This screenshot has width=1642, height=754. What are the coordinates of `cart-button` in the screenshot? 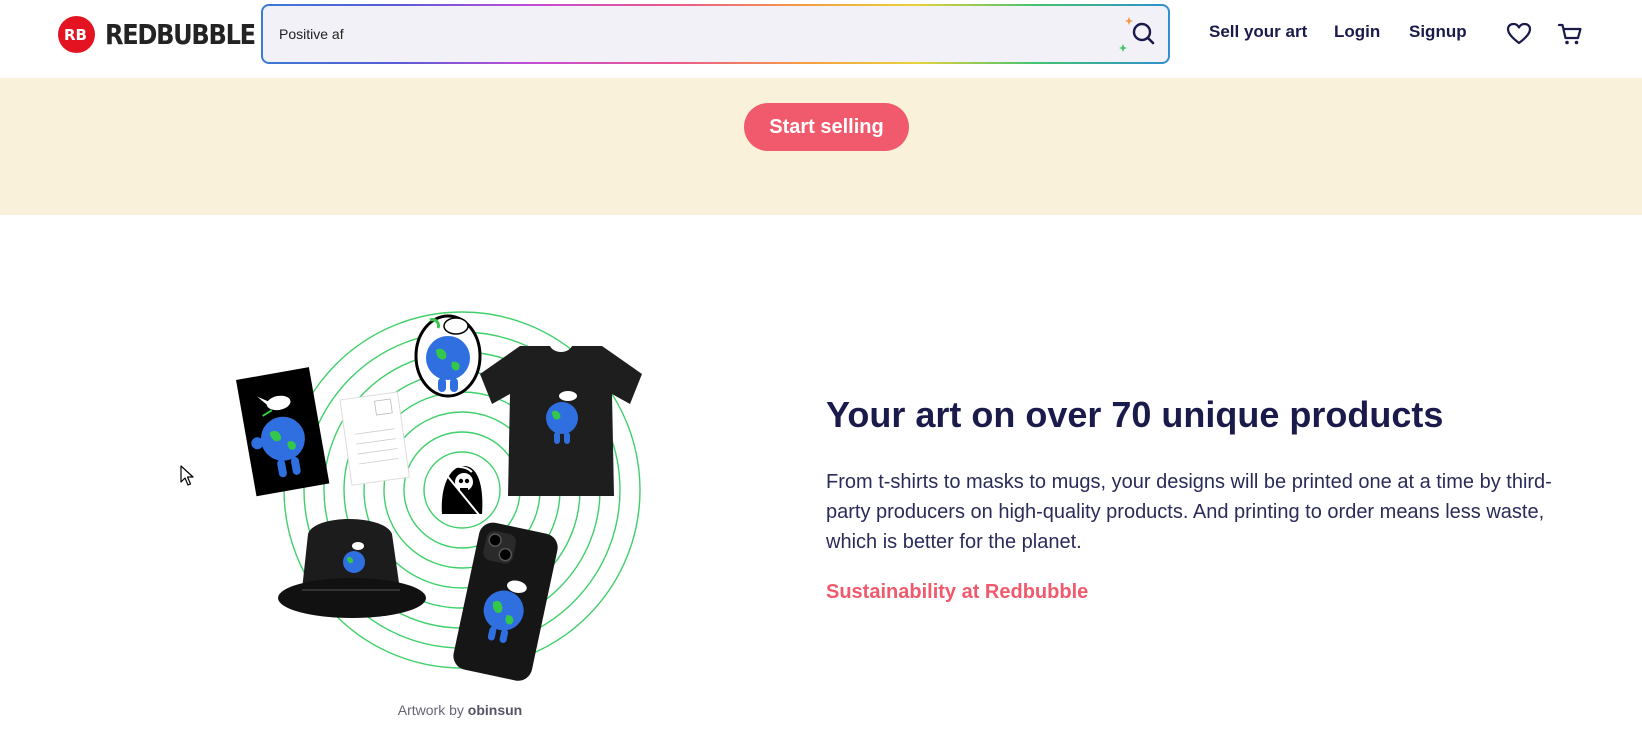 It's located at (1570, 34).